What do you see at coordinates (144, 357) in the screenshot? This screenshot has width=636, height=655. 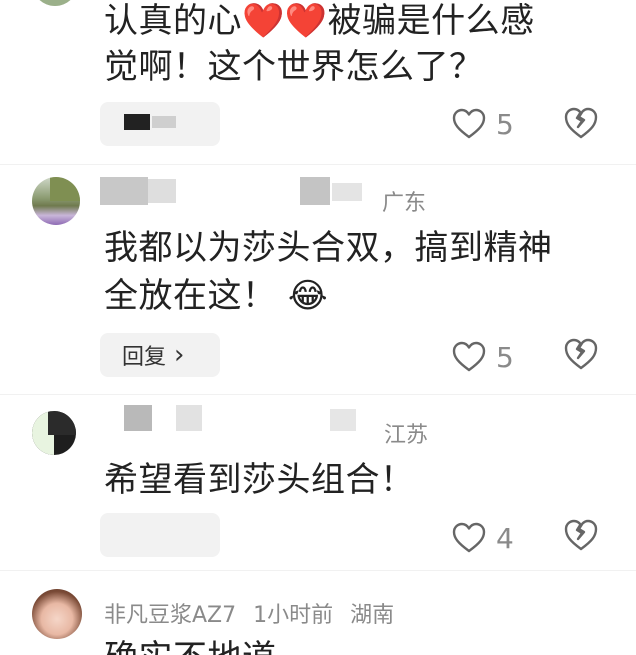 I see `reply-label: 回复` at bounding box center [144, 357].